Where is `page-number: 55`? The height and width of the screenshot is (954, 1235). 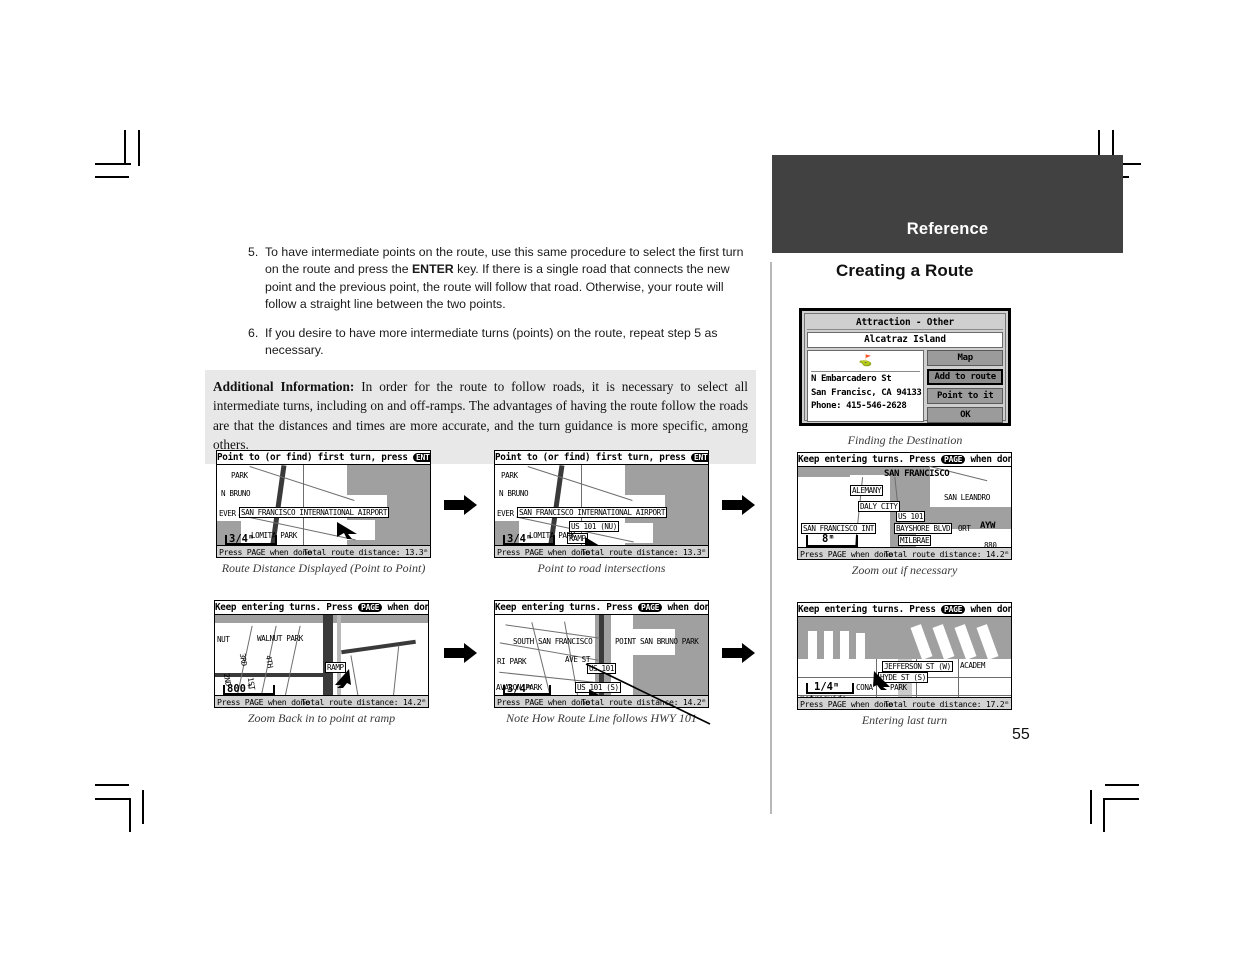 page-number: 55 is located at coordinates (1021, 734).